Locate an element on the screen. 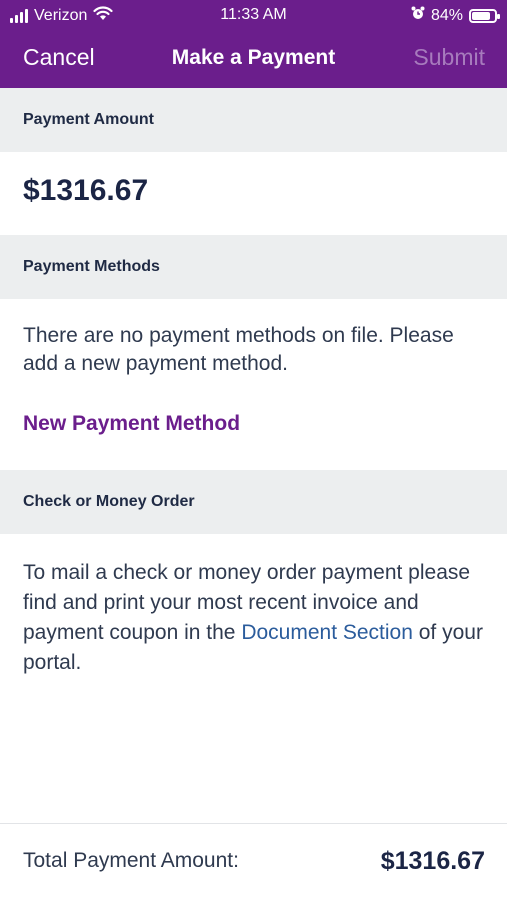  status-right: 84% is located at coordinates (455, 15).